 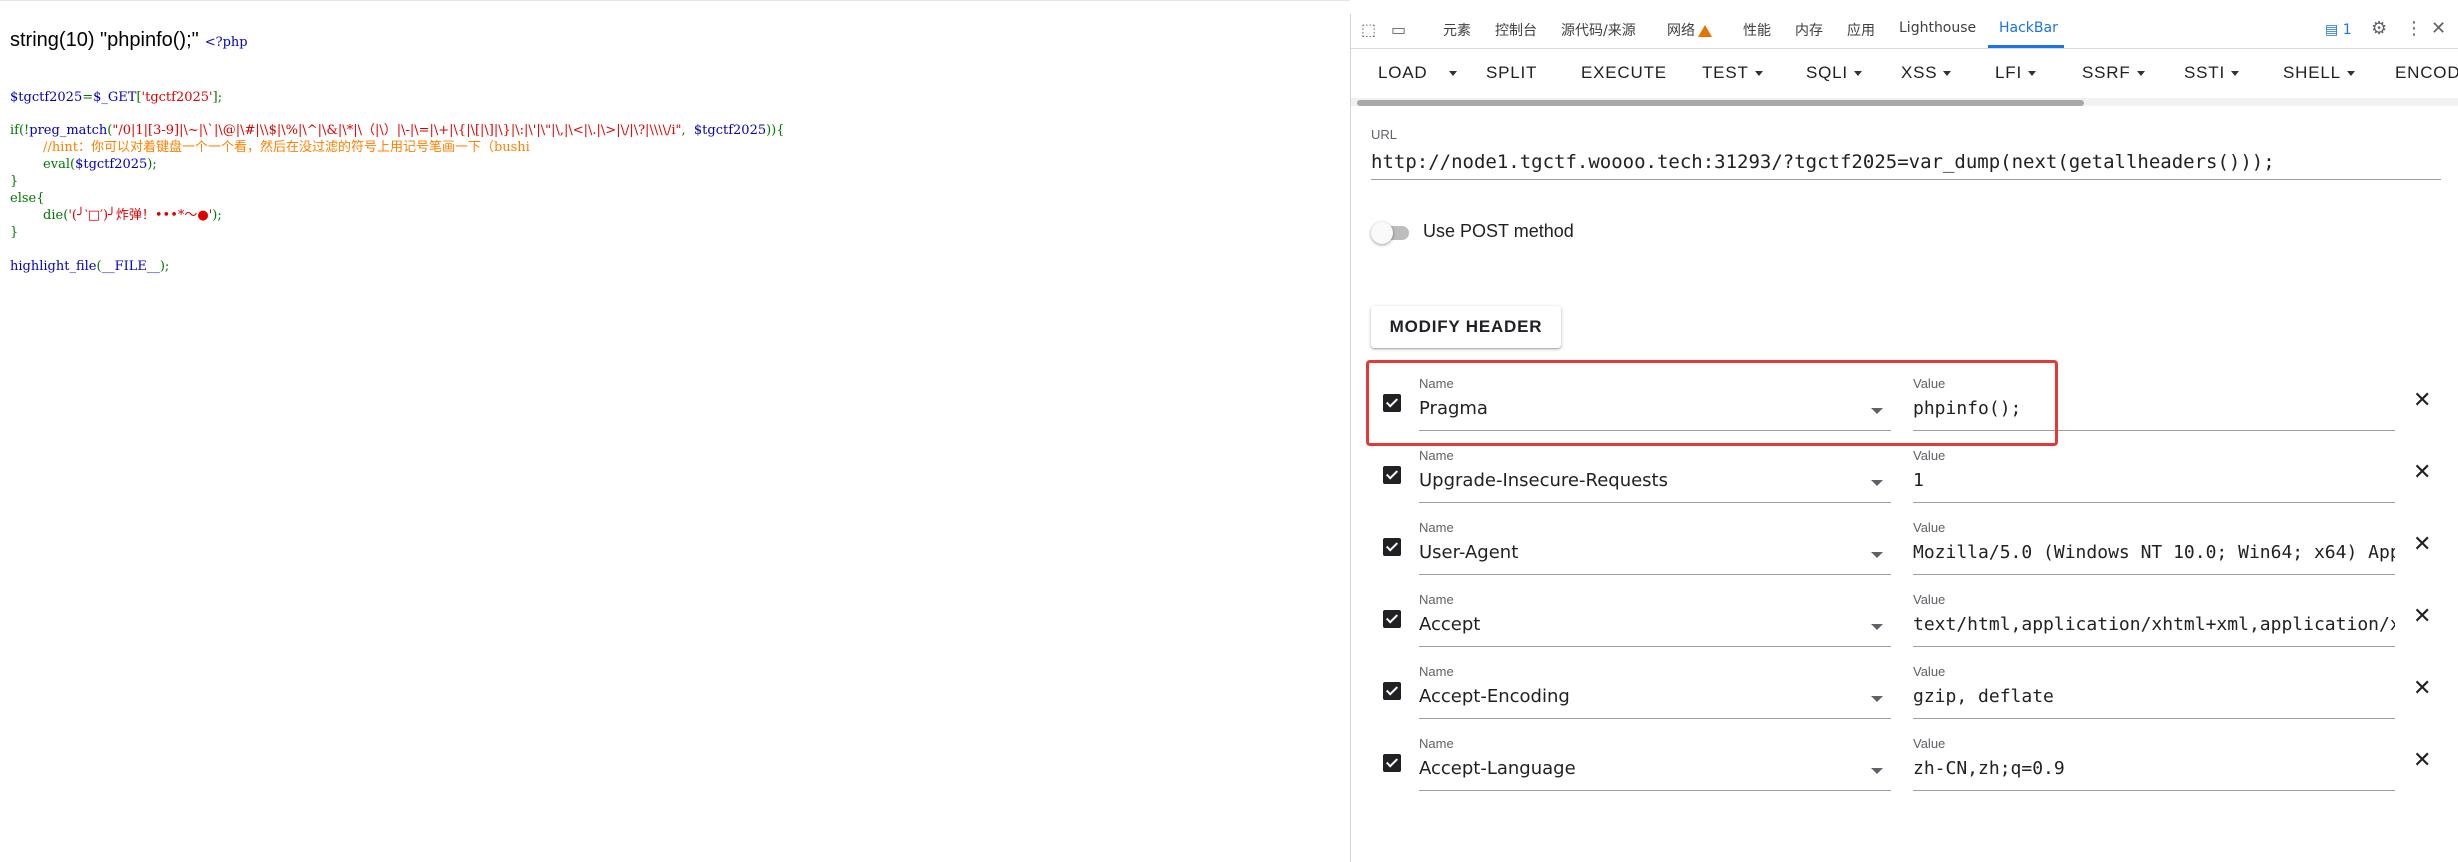 I want to click on chat-icon: ▤, so click(x=2332, y=30).